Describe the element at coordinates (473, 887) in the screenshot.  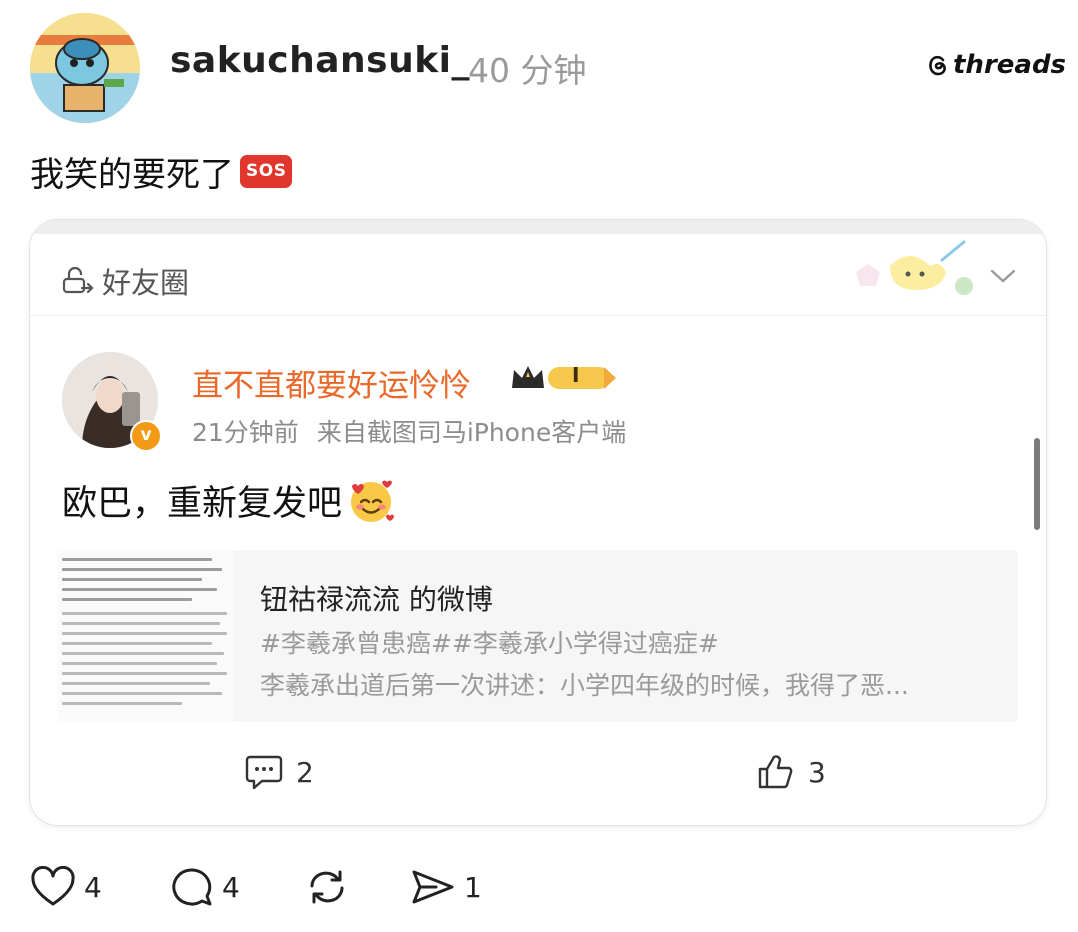
I see `share-count: 1` at that location.